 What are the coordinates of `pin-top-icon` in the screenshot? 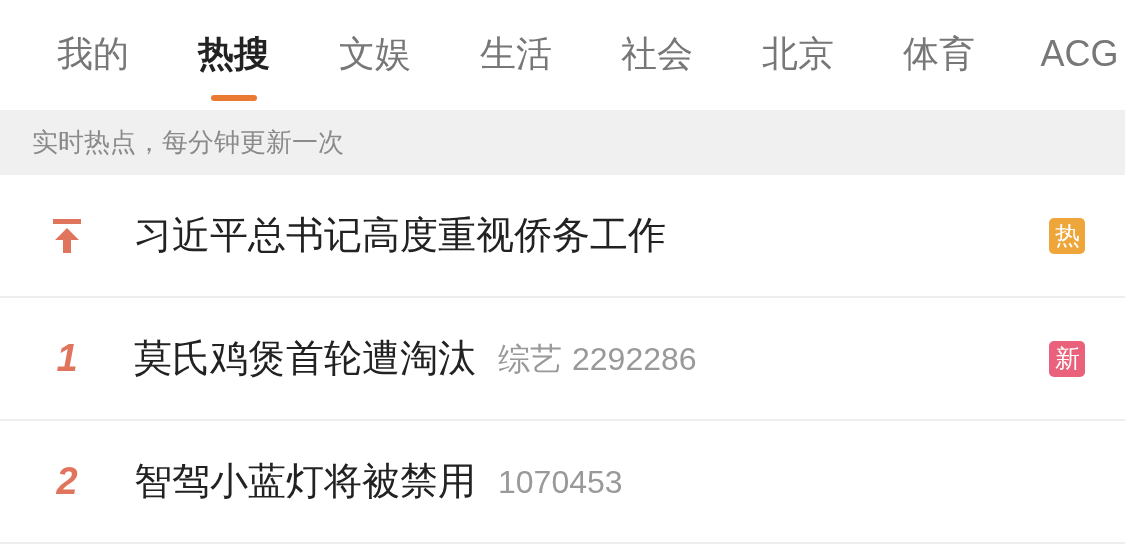 It's located at (67, 235).